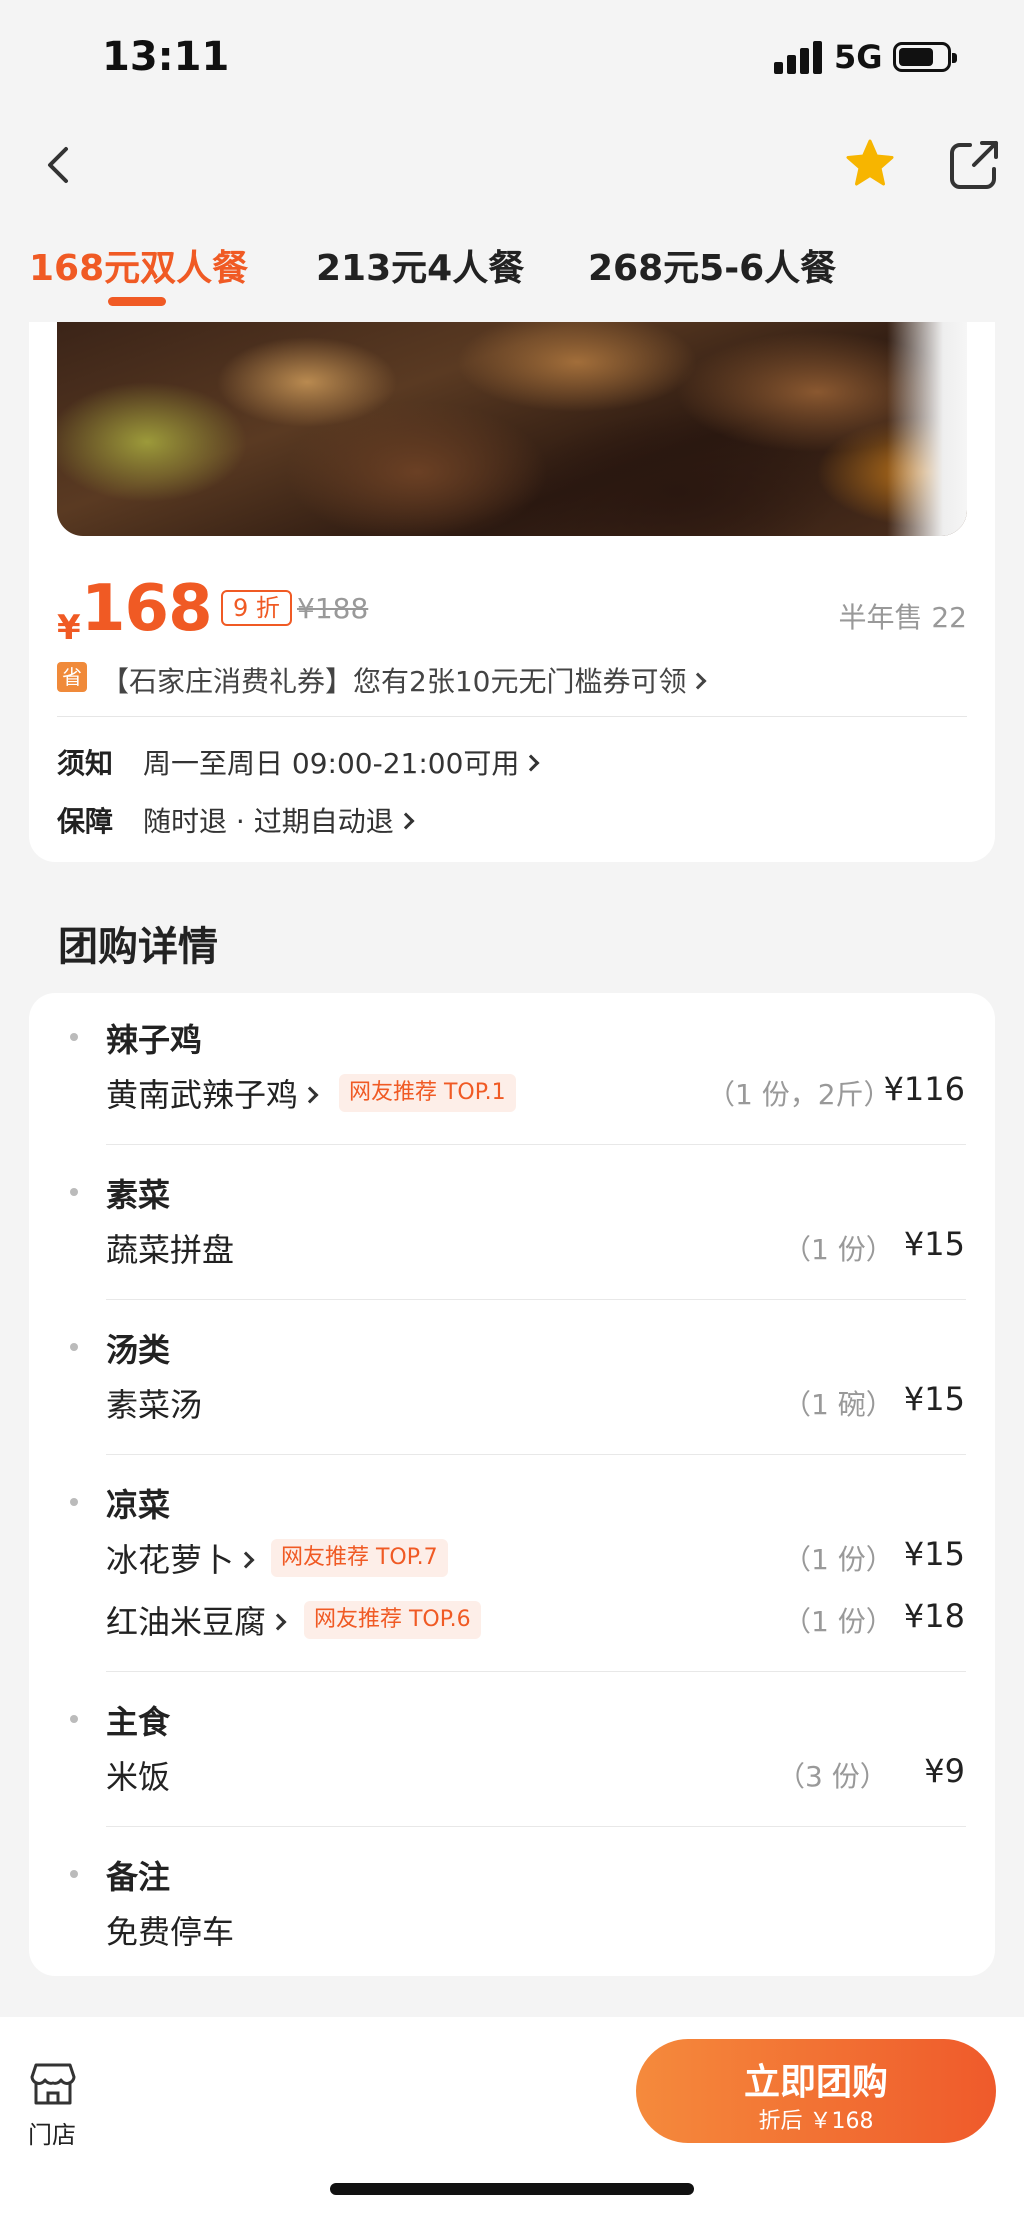 The width and height of the screenshot is (1024, 2215). What do you see at coordinates (799, 56) in the screenshot?
I see `signal-icon` at bounding box center [799, 56].